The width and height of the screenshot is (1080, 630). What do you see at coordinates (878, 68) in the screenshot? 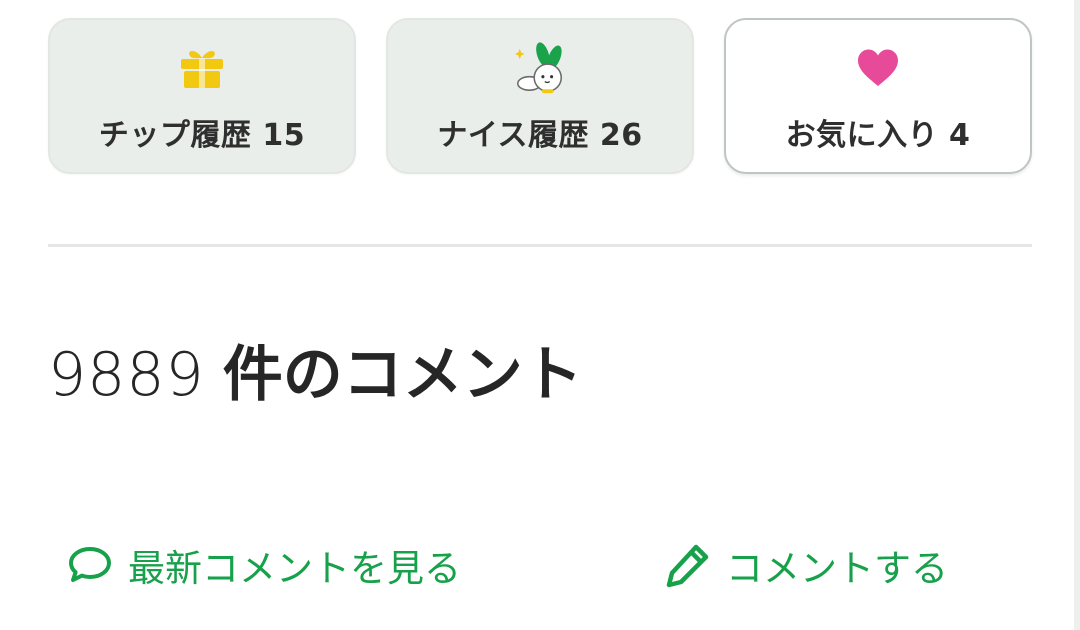
I see `heart-icon` at bounding box center [878, 68].